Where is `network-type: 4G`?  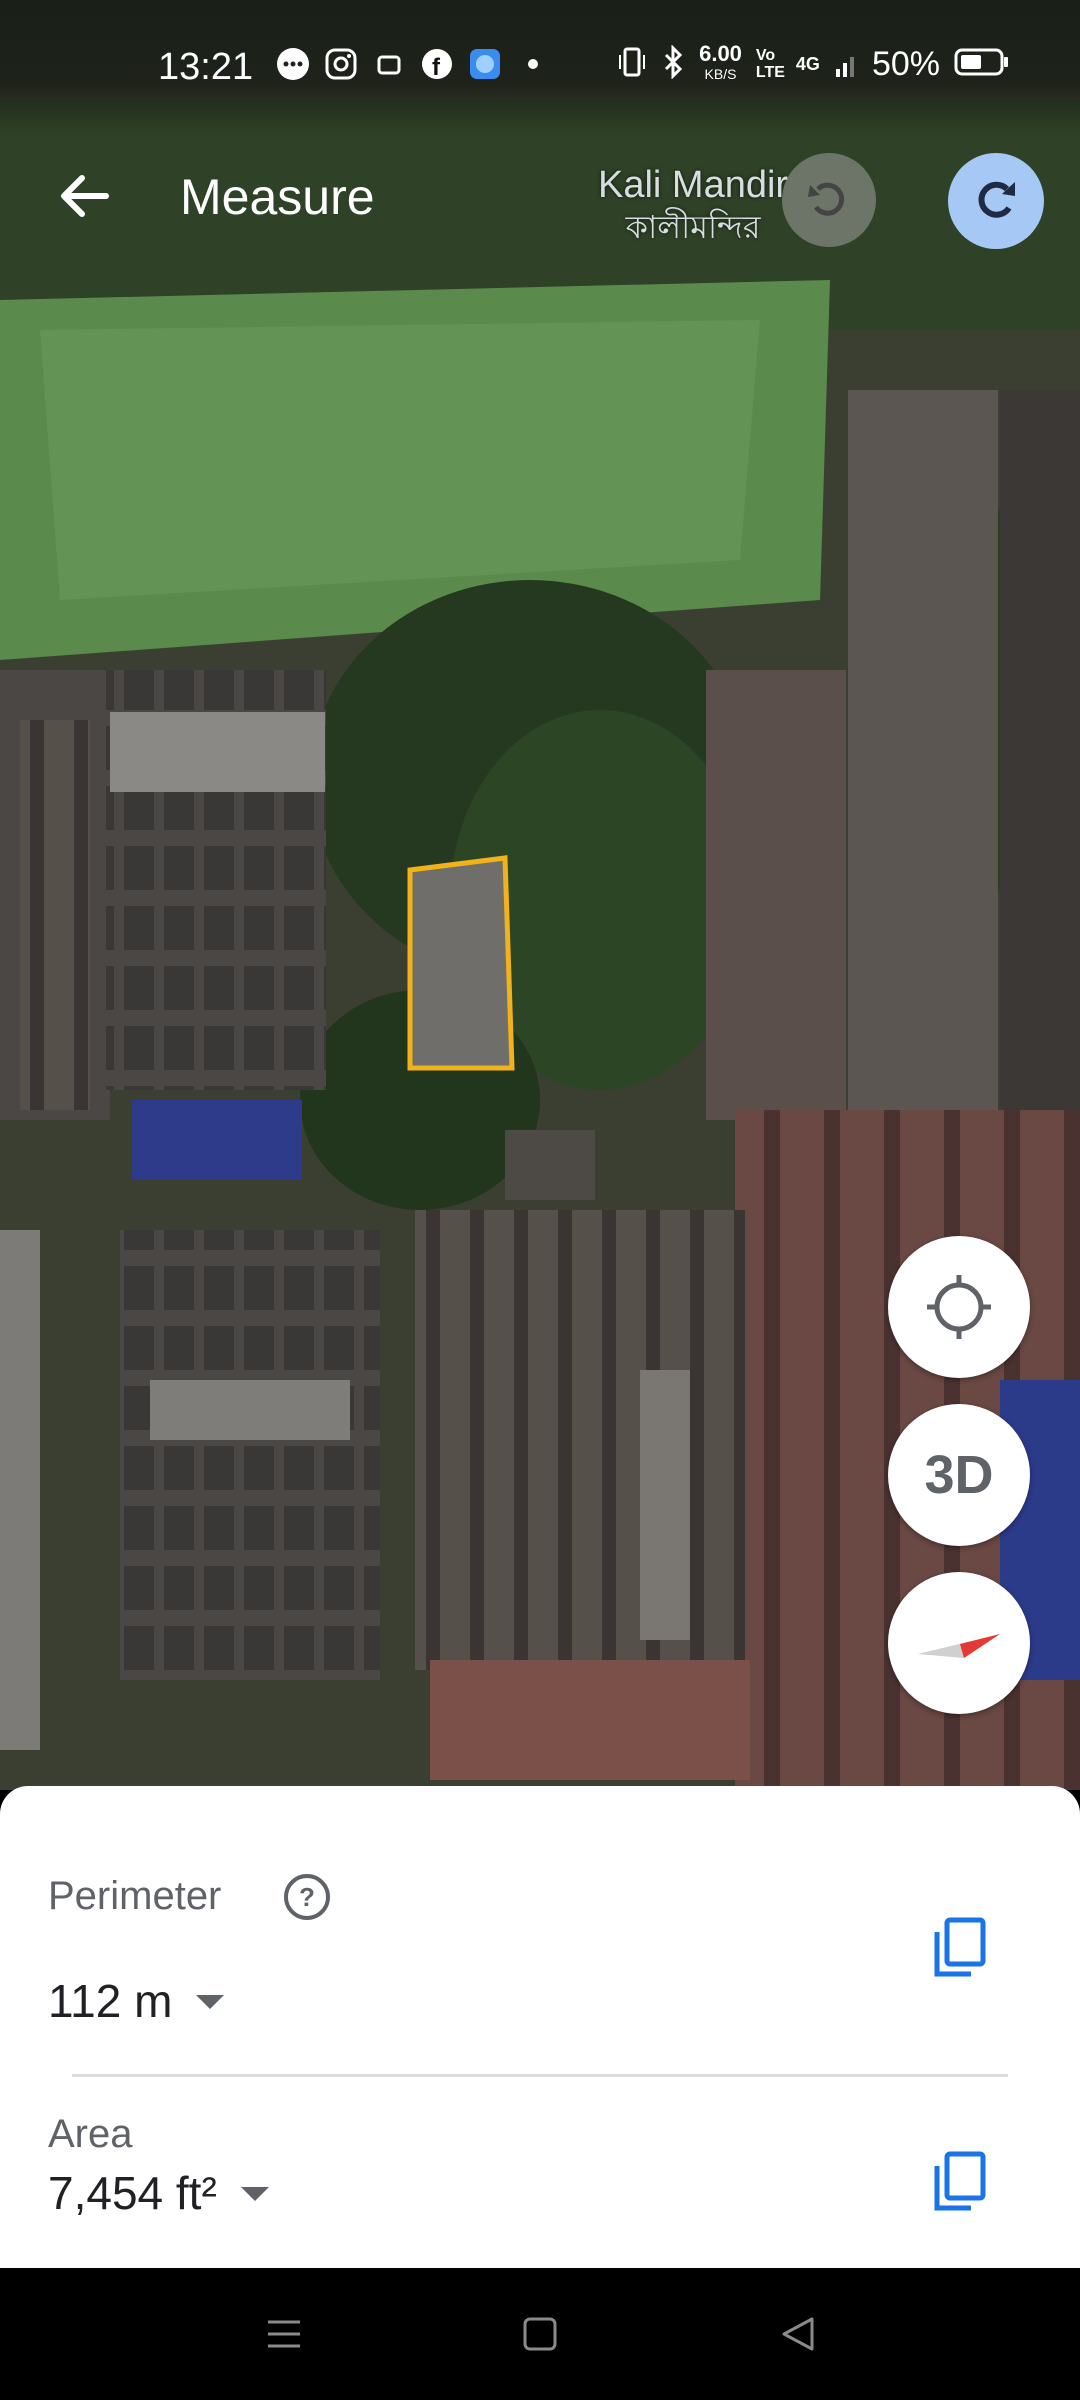
network-type: 4G is located at coordinates (807, 63).